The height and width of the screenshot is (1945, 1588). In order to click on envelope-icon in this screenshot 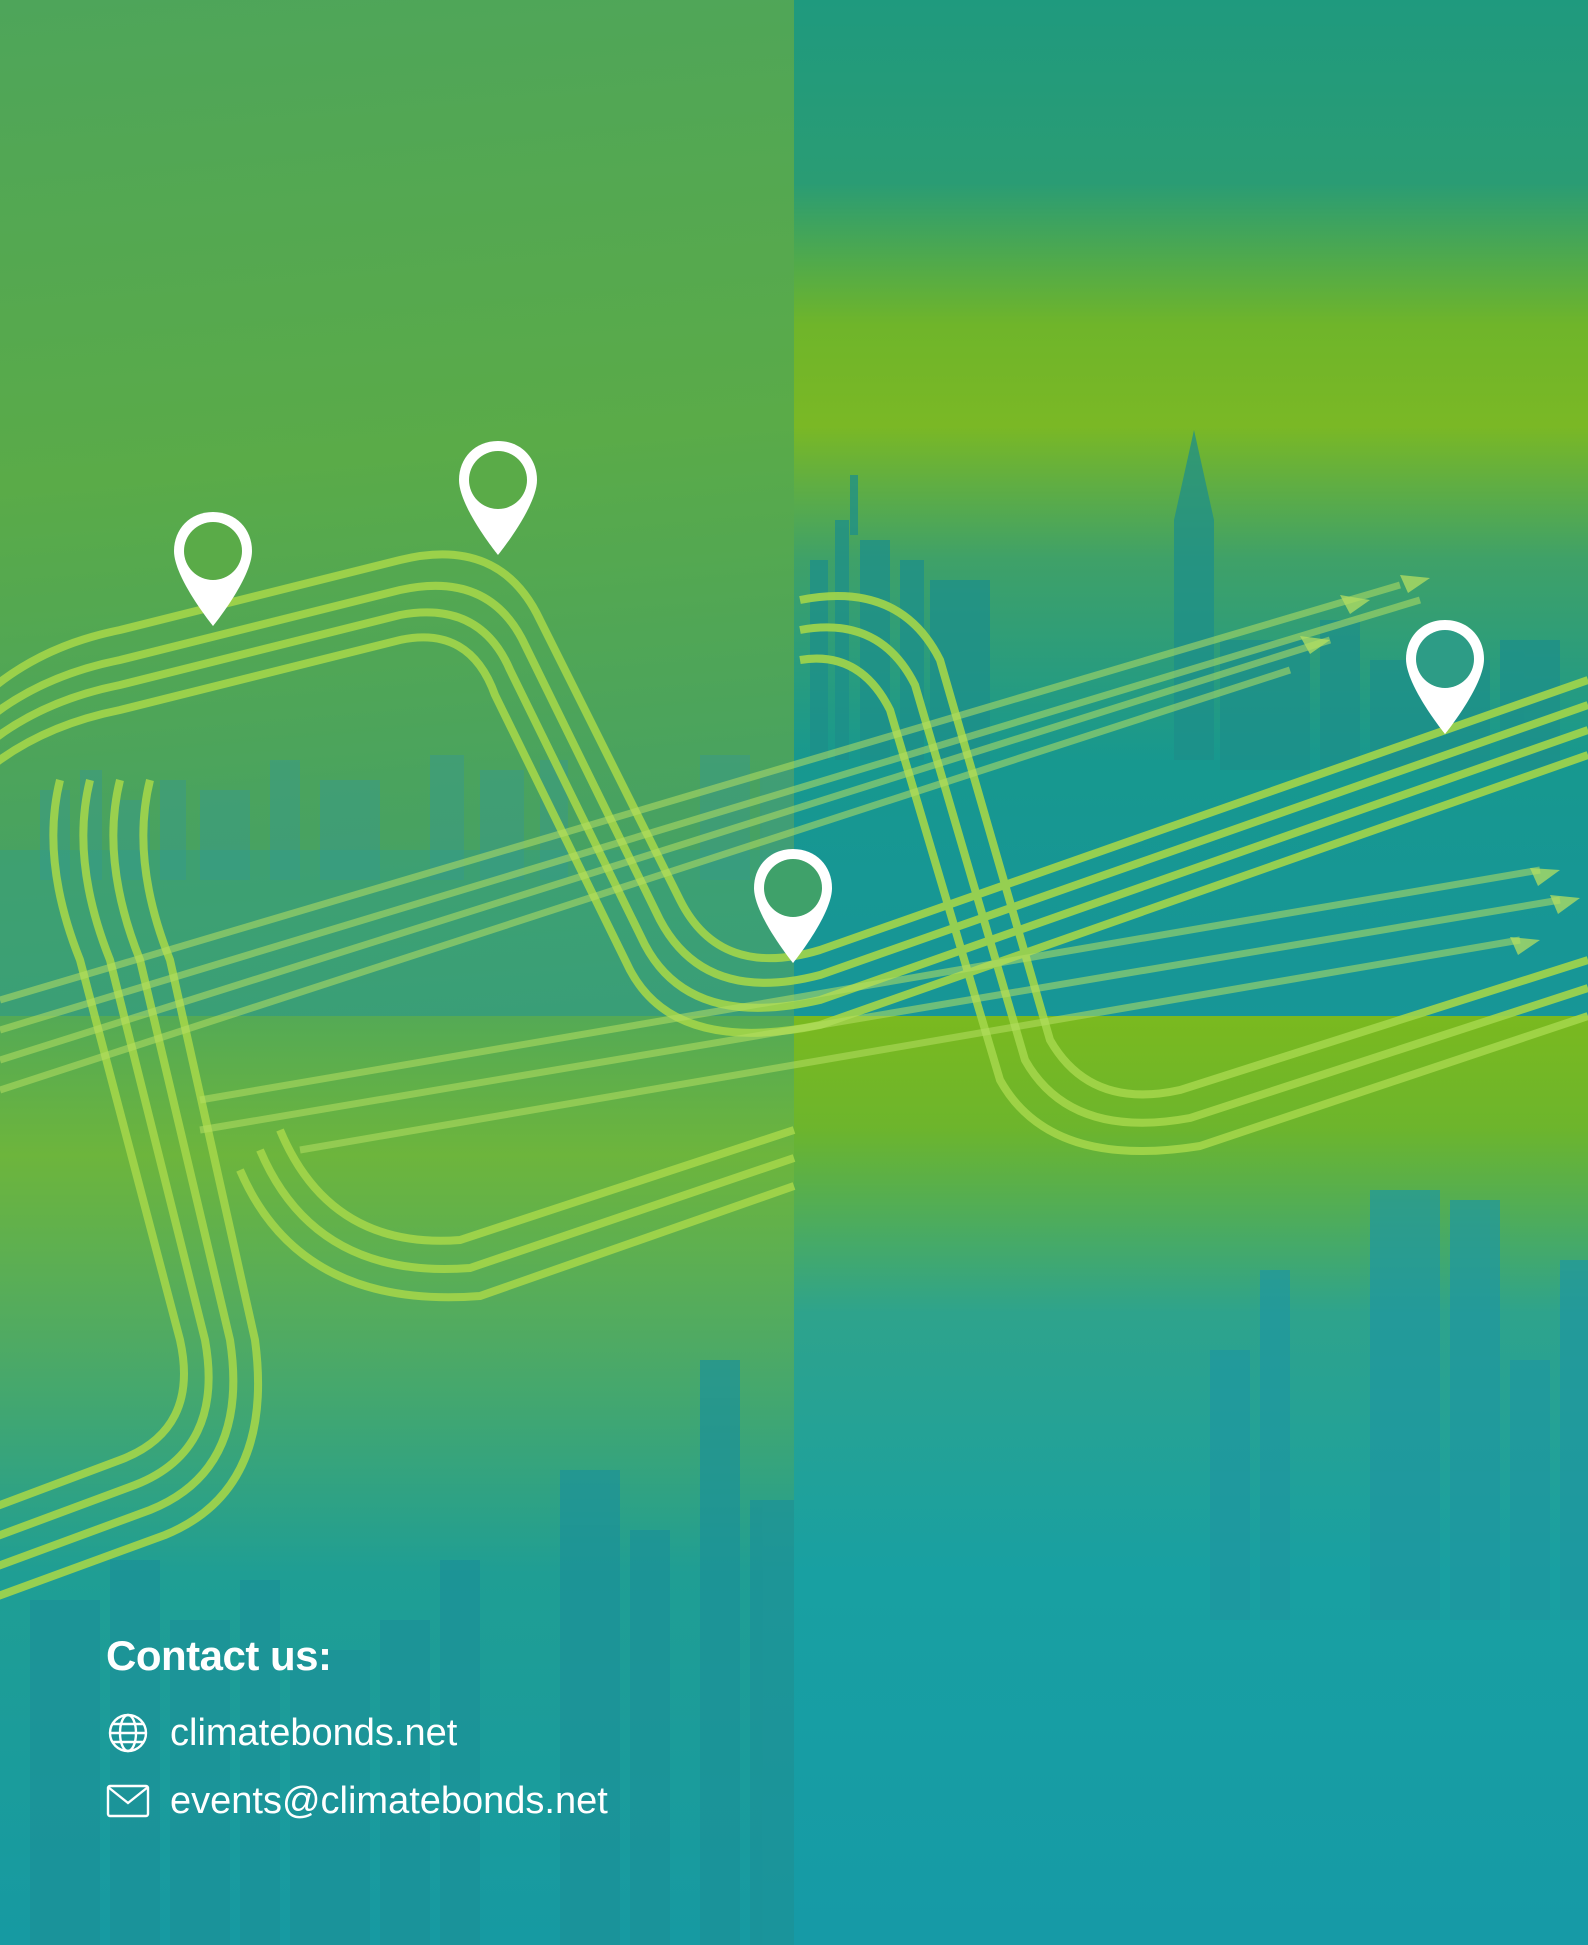, I will do `click(128, 1801)`.